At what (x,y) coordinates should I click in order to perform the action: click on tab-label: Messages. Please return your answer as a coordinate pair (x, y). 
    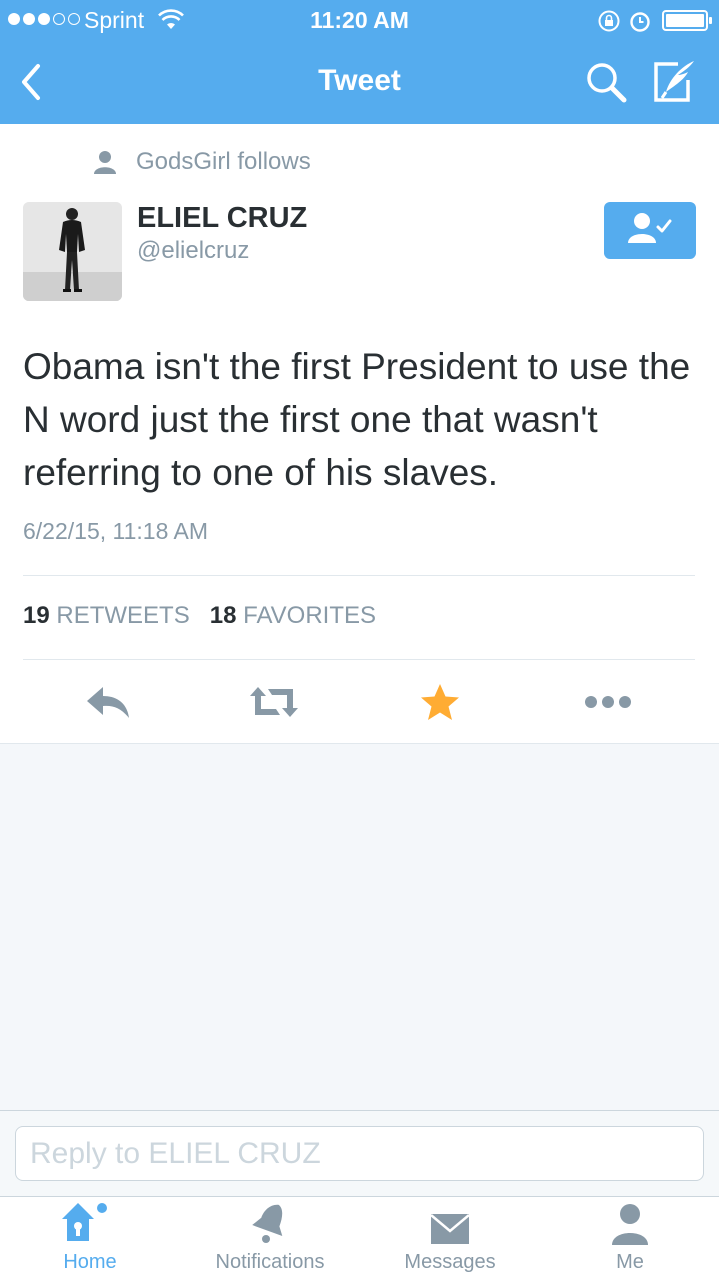
    Looking at the image, I should click on (450, 1262).